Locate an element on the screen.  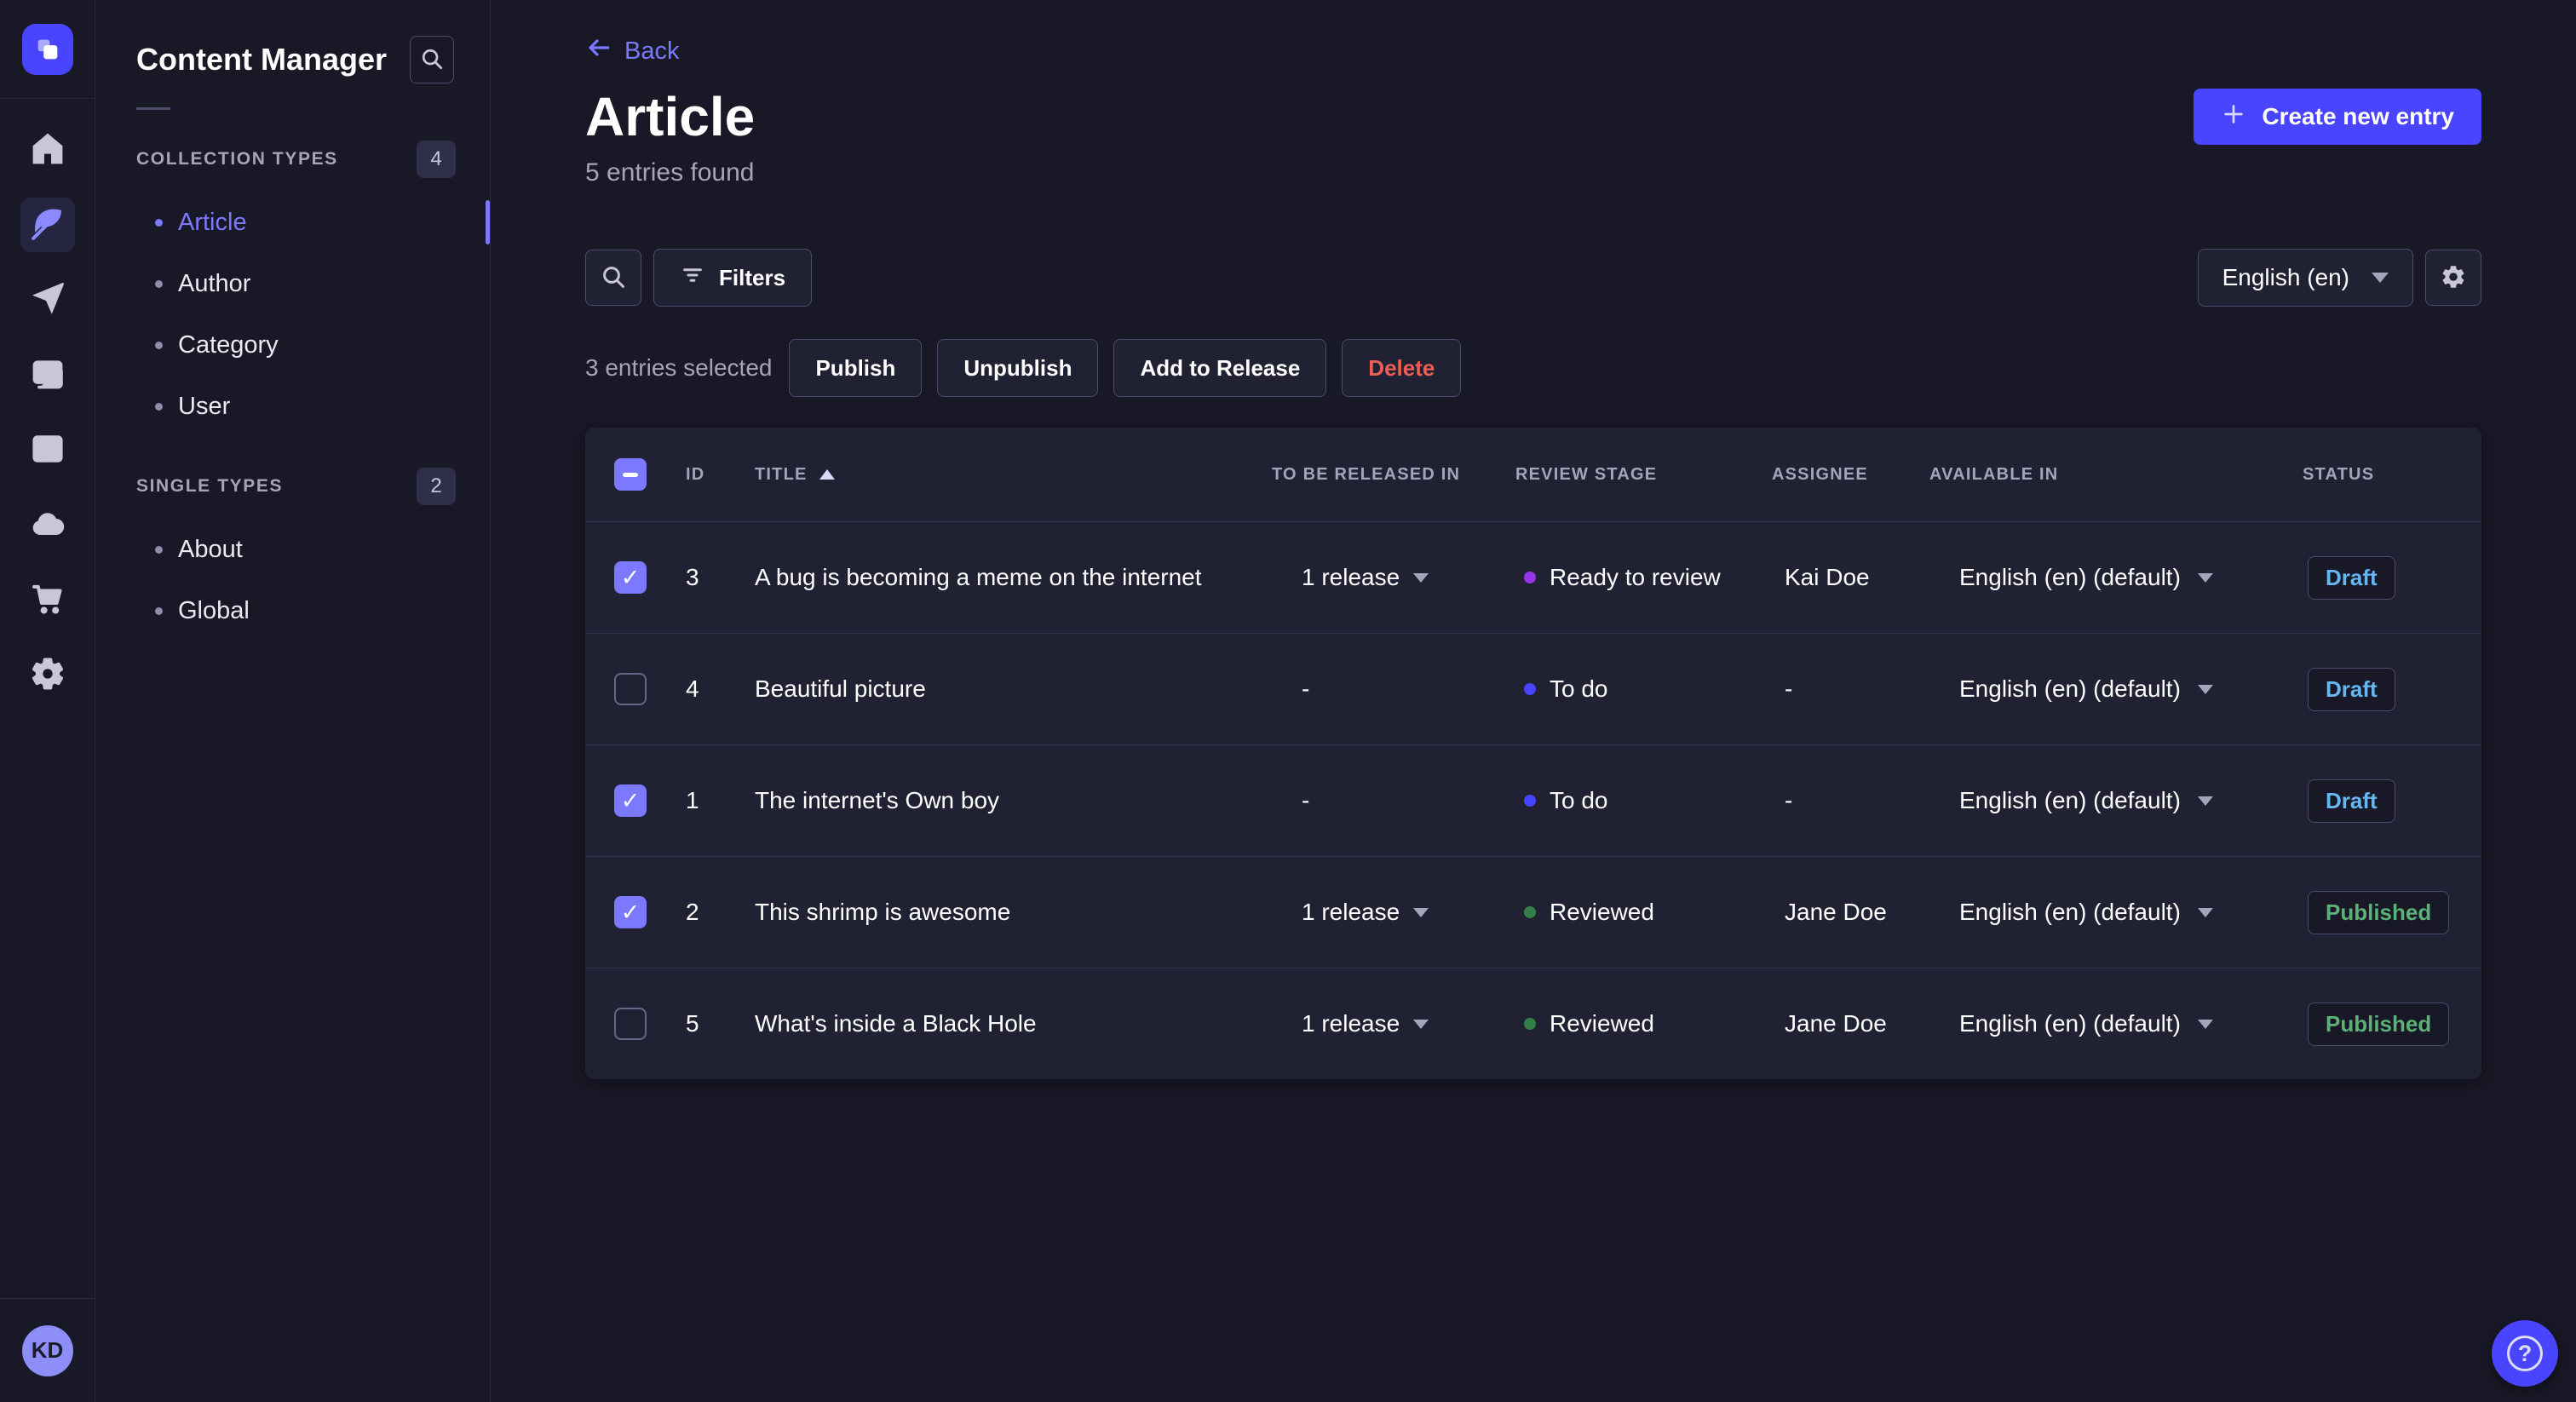
help-button: ? is located at coordinates (2525, 1353).